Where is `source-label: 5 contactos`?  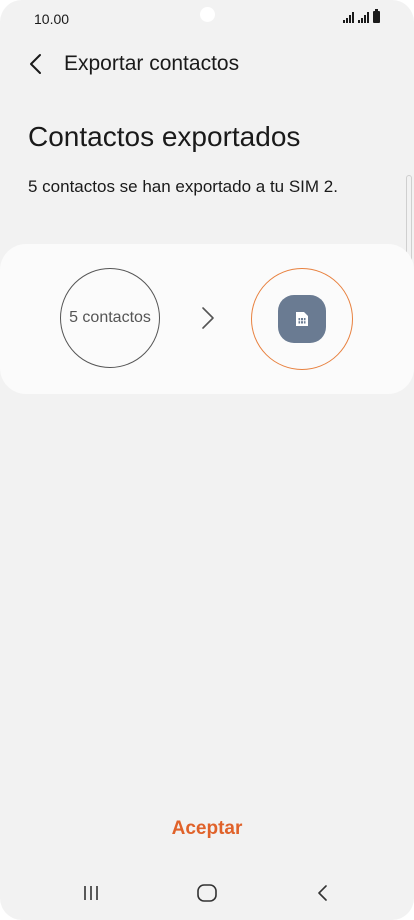
source-label: 5 contactos is located at coordinates (110, 317).